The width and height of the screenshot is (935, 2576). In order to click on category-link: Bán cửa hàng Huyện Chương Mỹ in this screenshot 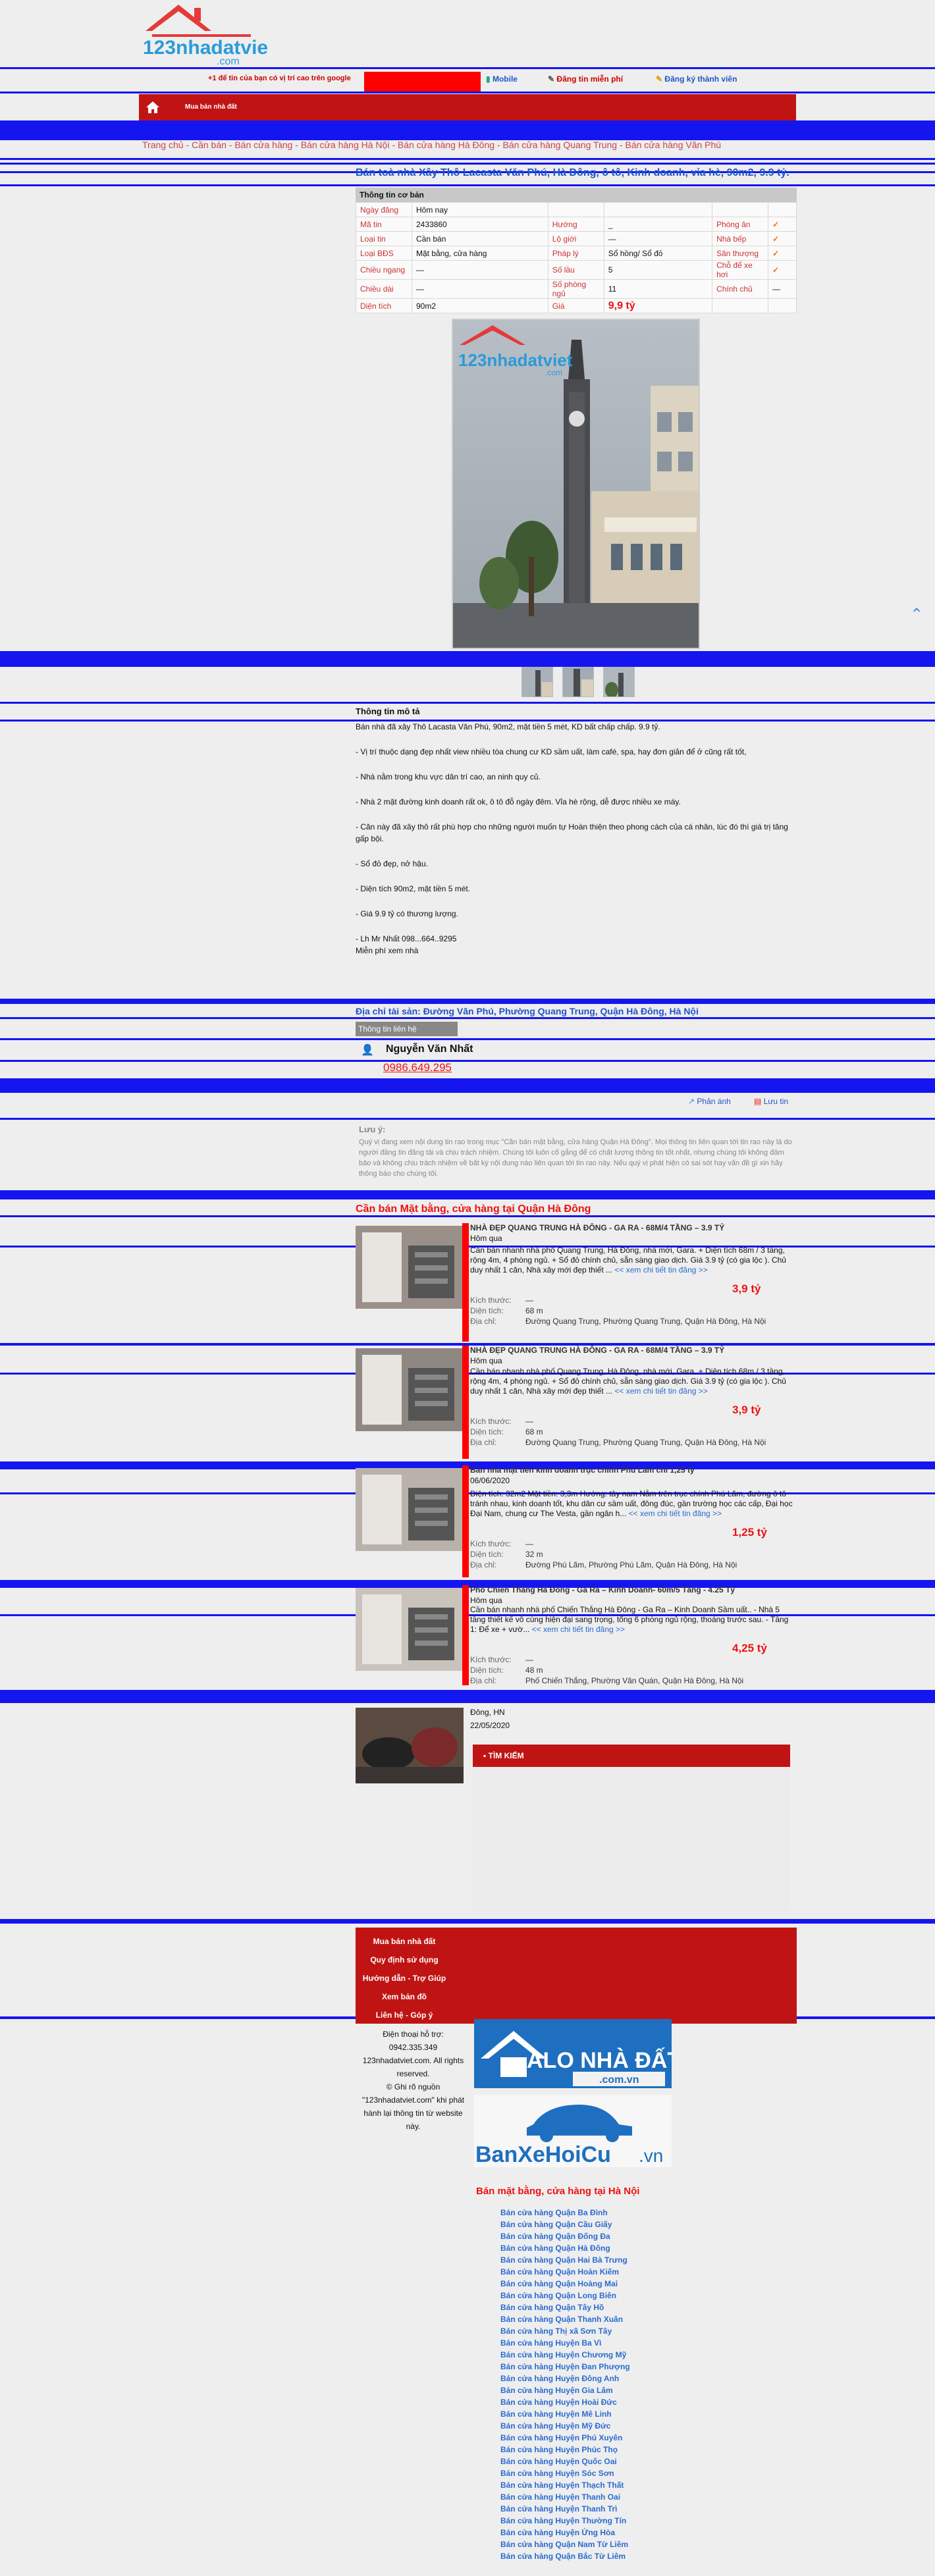, I will do `click(565, 2355)`.